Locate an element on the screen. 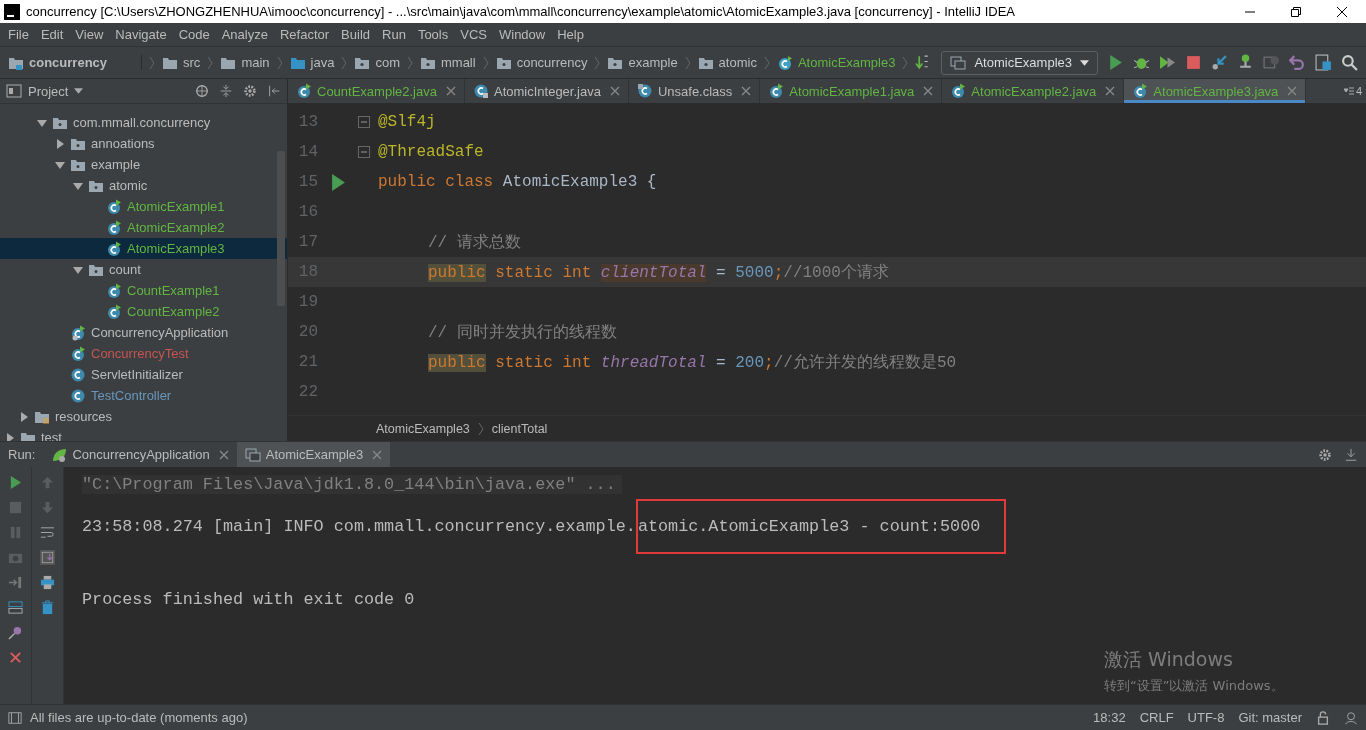 The height and width of the screenshot is (730, 1366). tree-item: com.mmall.concurrency is located at coordinates (143, 122).